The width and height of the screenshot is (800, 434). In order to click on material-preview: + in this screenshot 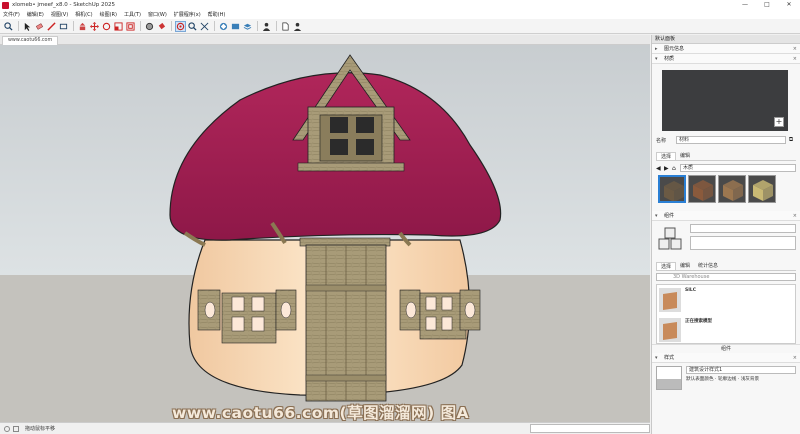, I will do `click(725, 100)`.